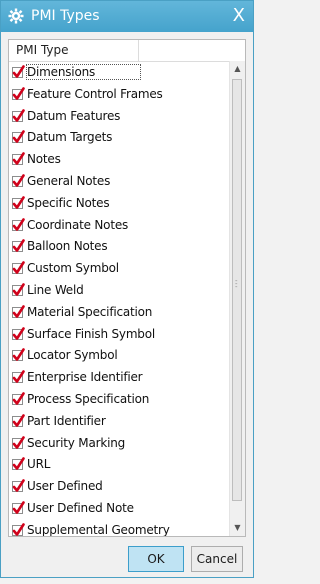 Image resolution: width=320 pixels, height=584 pixels. Describe the element at coordinates (66, 420) in the screenshot. I see `list-item-label: Part Identifier` at that location.